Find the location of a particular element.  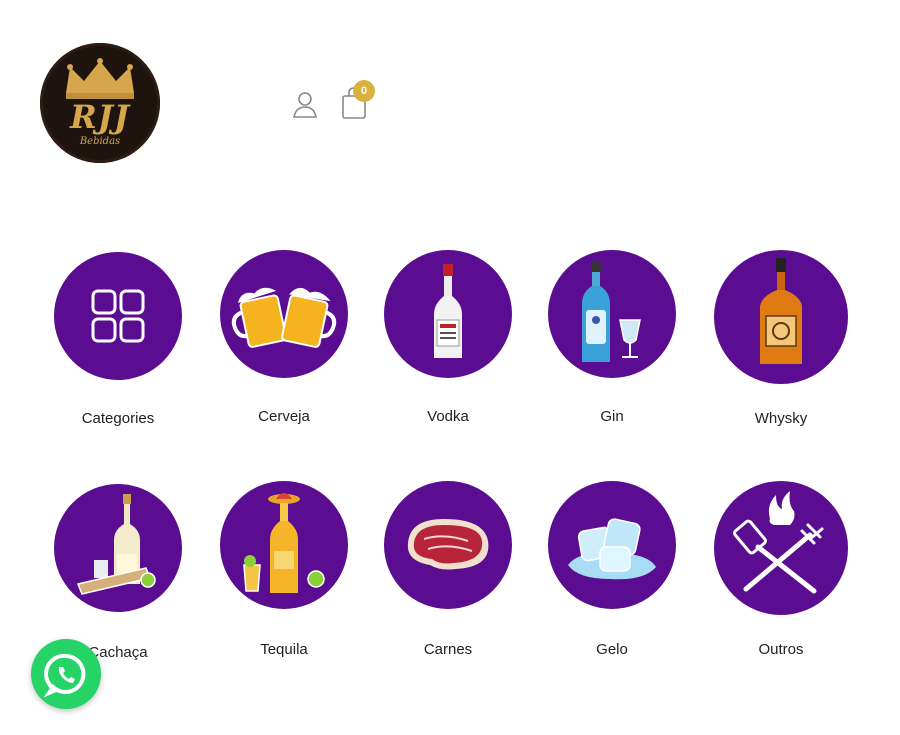

cart-count-badge: 0 is located at coordinates (364, 91).